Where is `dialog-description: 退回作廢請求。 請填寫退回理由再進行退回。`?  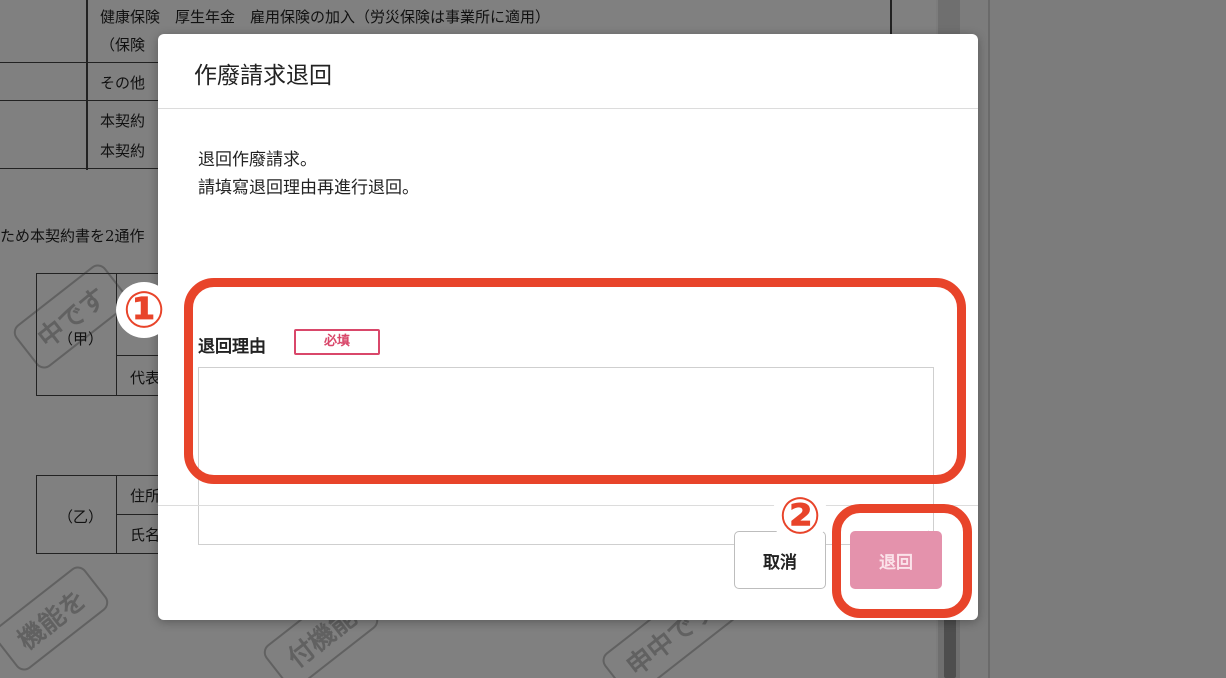 dialog-description: 退回作廢請求。 請填寫退回理由再進行退回。 is located at coordinates (308, 174).